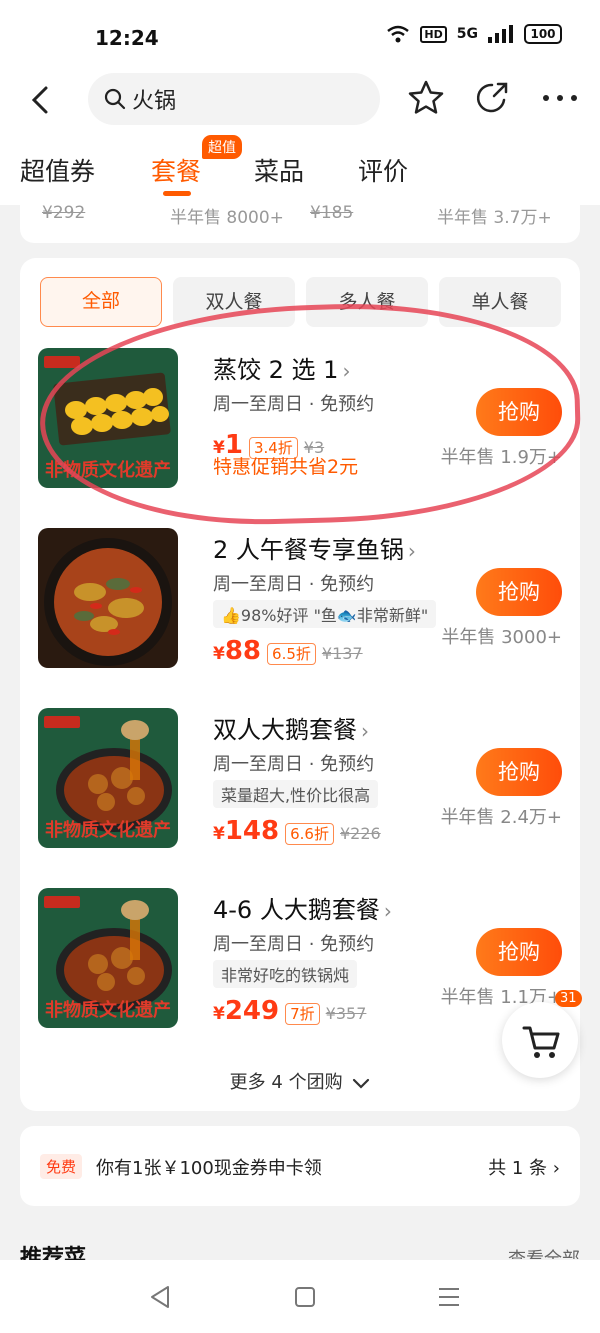 The width and height of the screenshot is (600, 1333). What do you see at coordinates (285, 974) in the screenshot?
I see `review-tag: 非常好吃的铁锅炖` at bounding box center [285, 974].